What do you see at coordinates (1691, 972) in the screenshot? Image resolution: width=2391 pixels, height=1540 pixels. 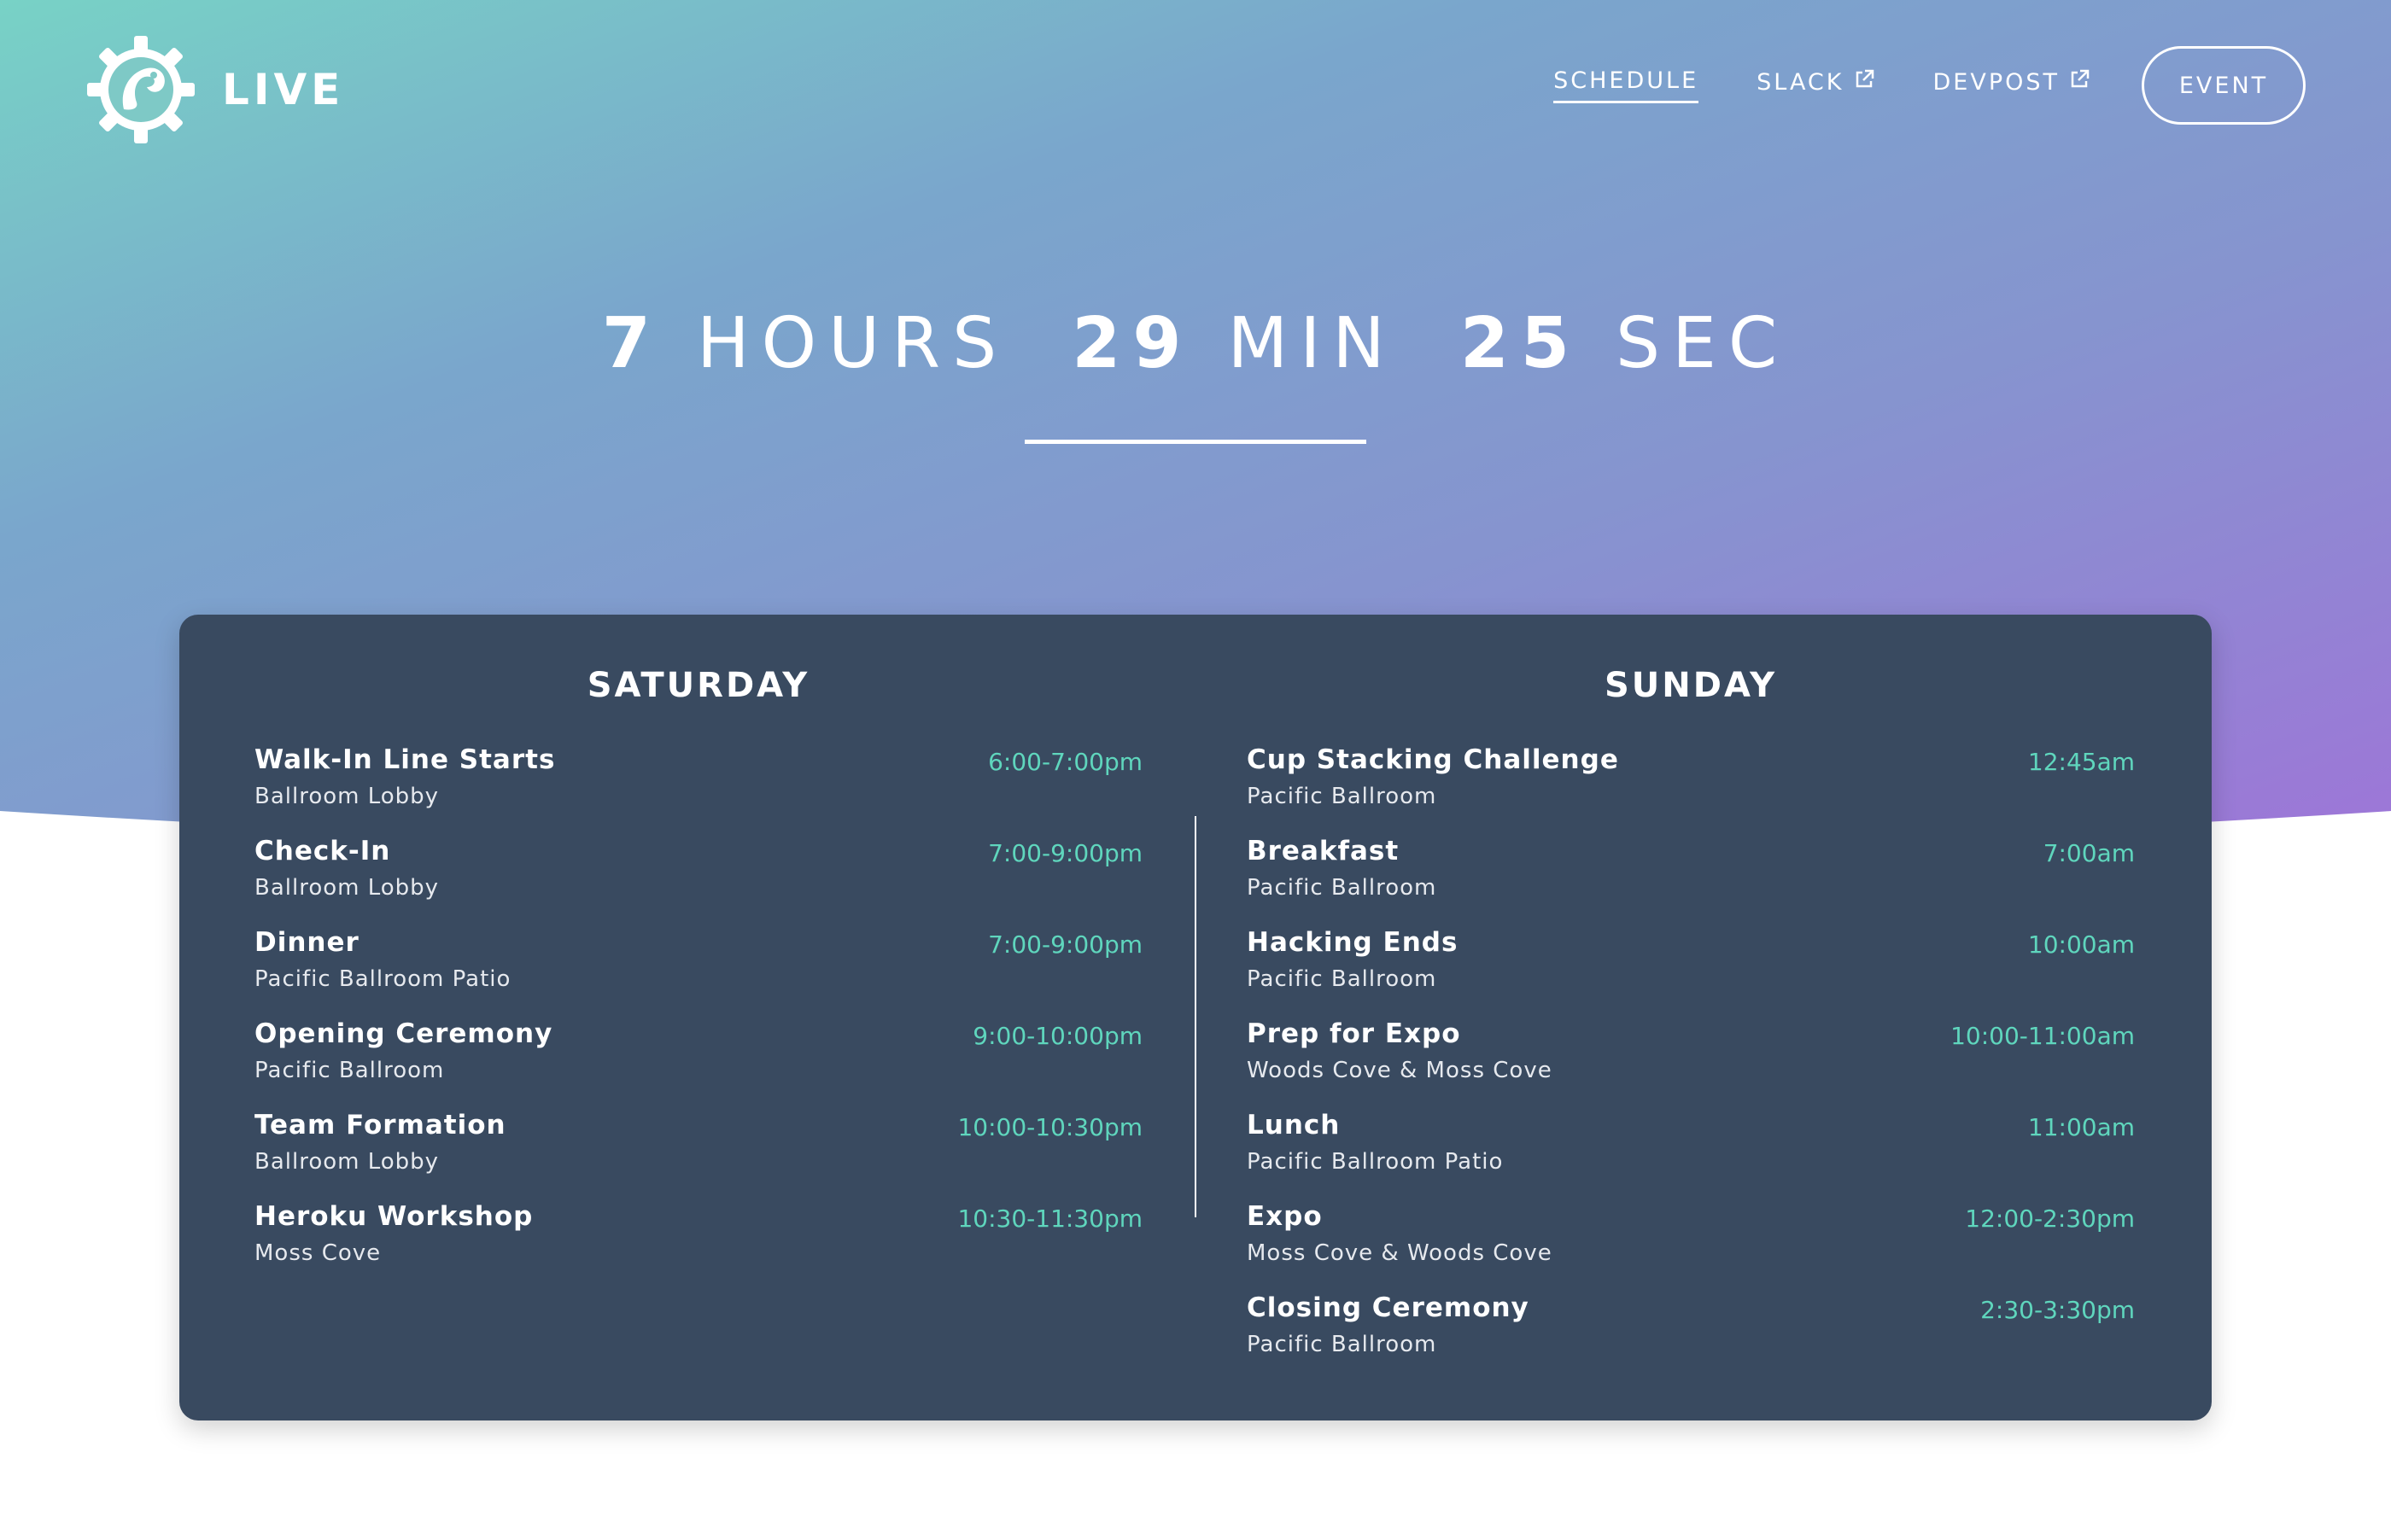 I see `schedule-event: Hacking Ends Pacific Ballroom 10:00am` at bounding box center [1691, 972].